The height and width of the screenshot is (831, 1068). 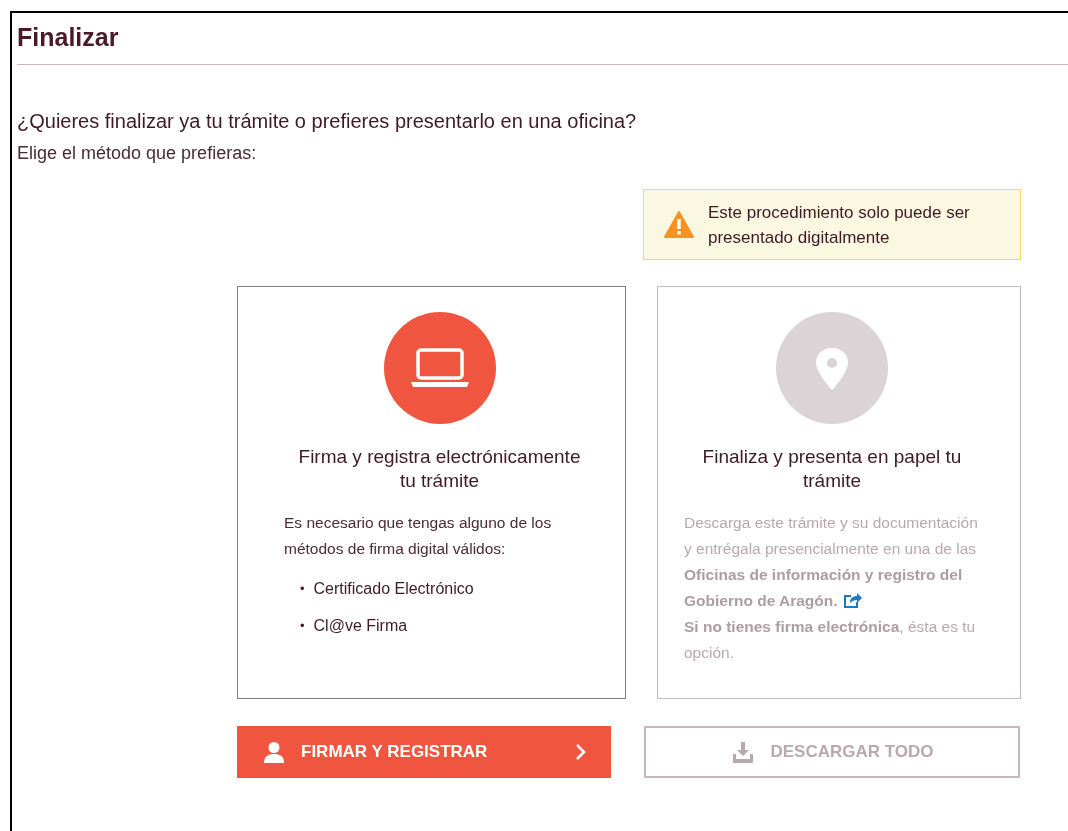 I want to click on card-description: Es necesario que tengas alguno de los métodos de firma digital válidos:, so click(x=418, y=536).